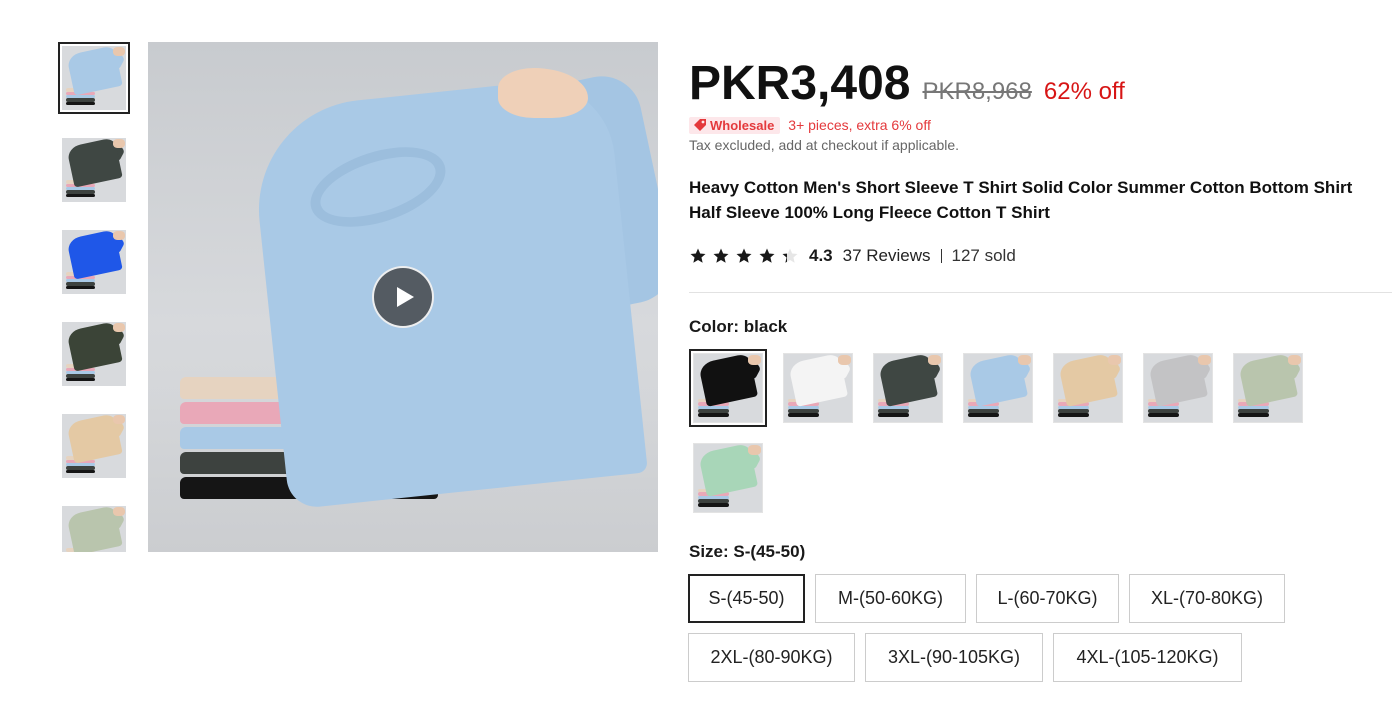  What do you see at coordinates (742, 125) in the screenshot?
I see `wholesale-badge-label: Wholesale` at bounding box center [742, 125].